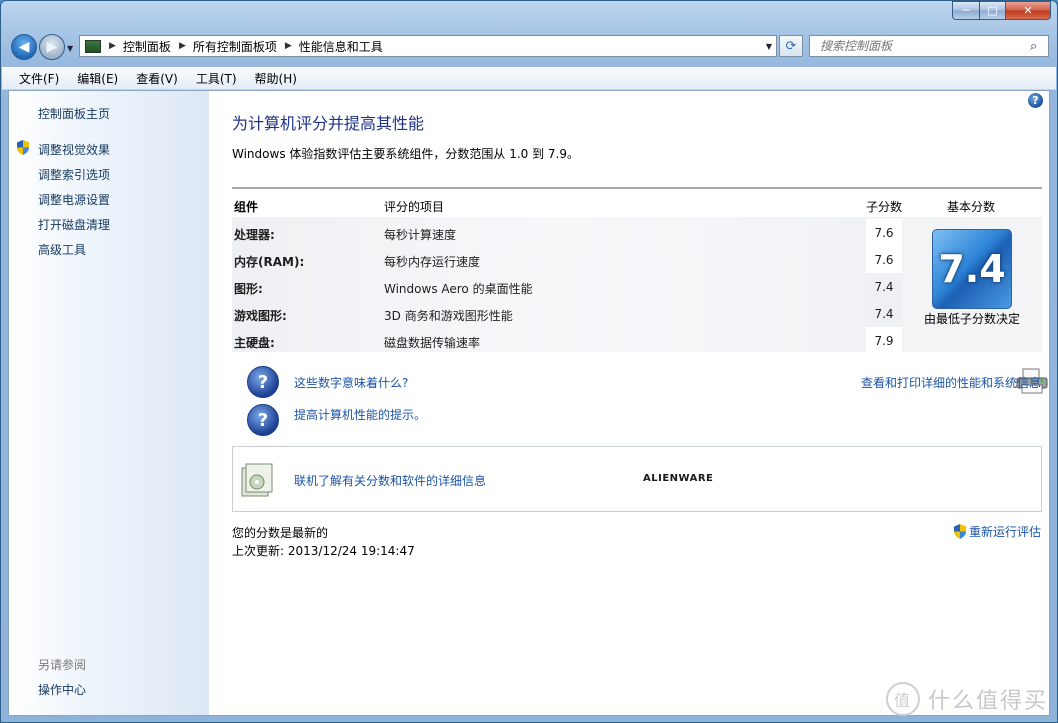  What do you see at coordinates (448, 316) in the screenshot?
I see `row-item: 3D 商务和游戏图形性能` at bounding box center [448, 316].